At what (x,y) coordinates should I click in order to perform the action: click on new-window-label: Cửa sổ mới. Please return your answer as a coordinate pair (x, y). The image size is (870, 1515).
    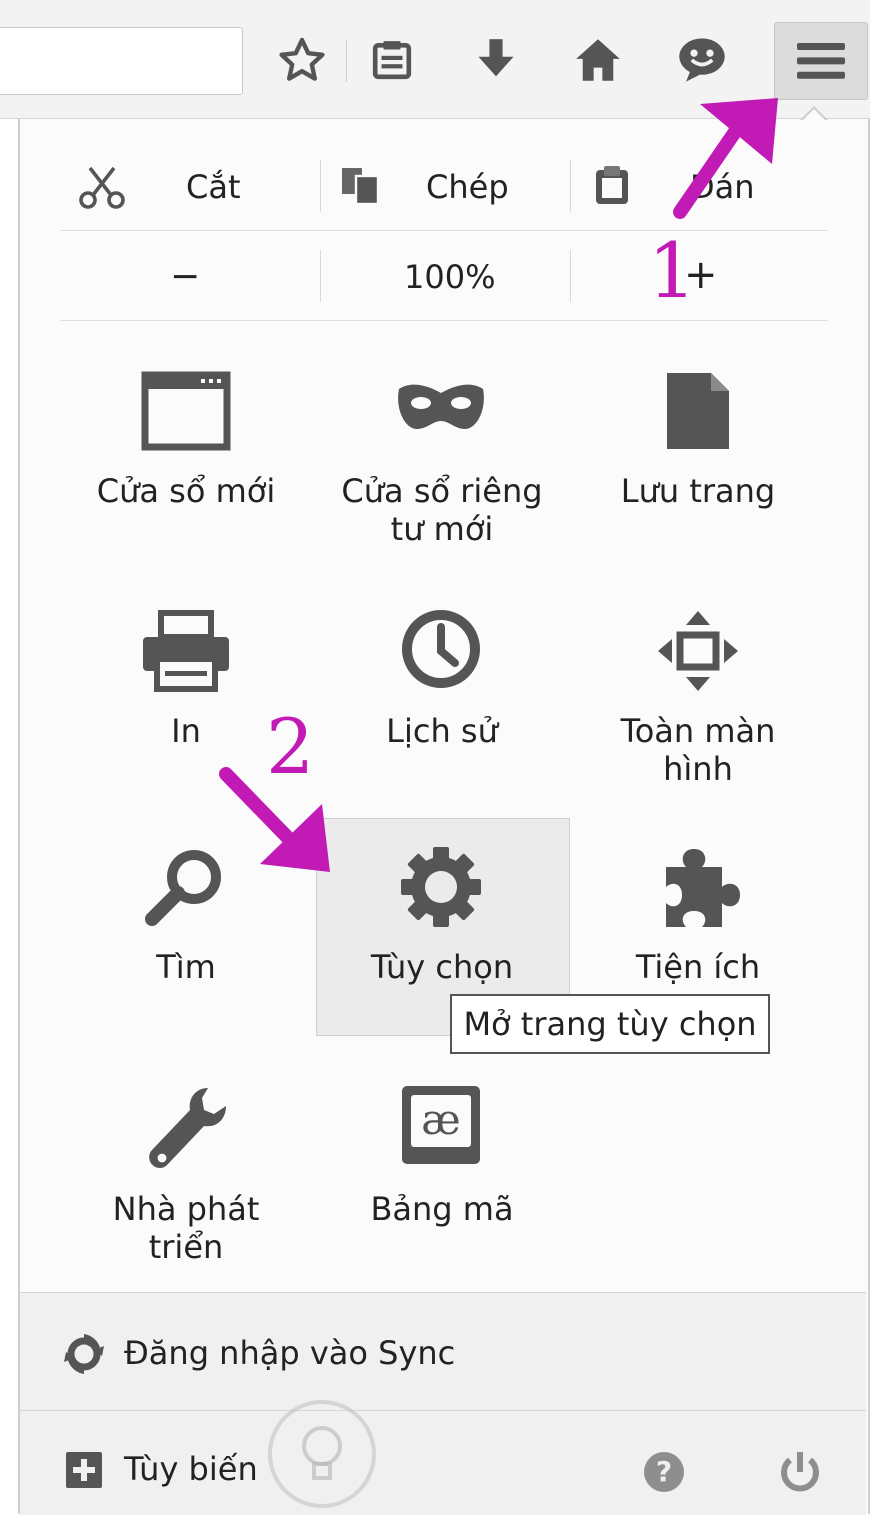
    Looking at the image, I should click on (186, 491).